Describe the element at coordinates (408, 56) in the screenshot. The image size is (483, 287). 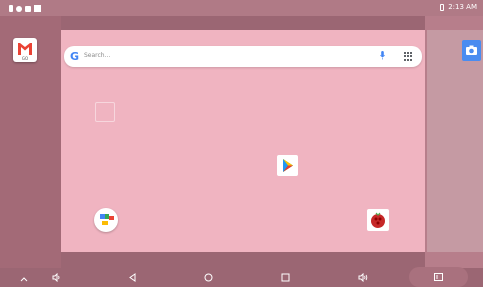
I see `app-grid-icon` at that location.